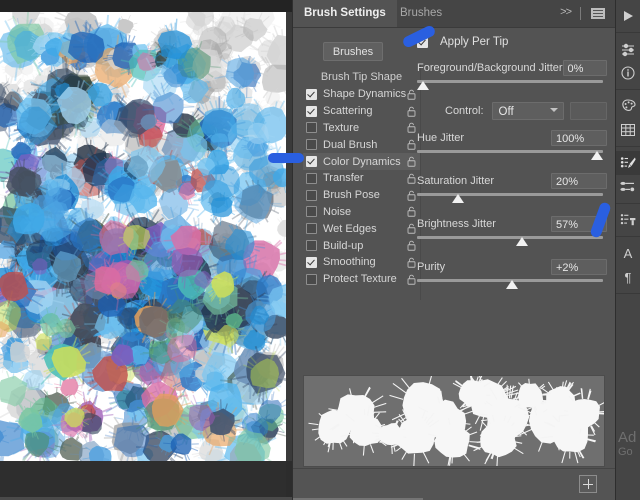 This screenshot has height=500, width=640. What do you see at coordinates (628, 49) in the screenshot?
I see `adjustments-icon` at bounding box center [628, 49].